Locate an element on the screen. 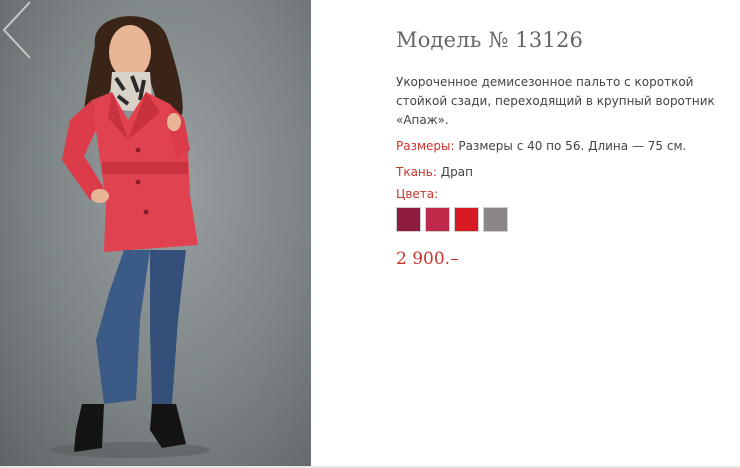 The height and width of the screenshot is (468, 740). colors-label: Цвета: is located at coordinates (417, 194).